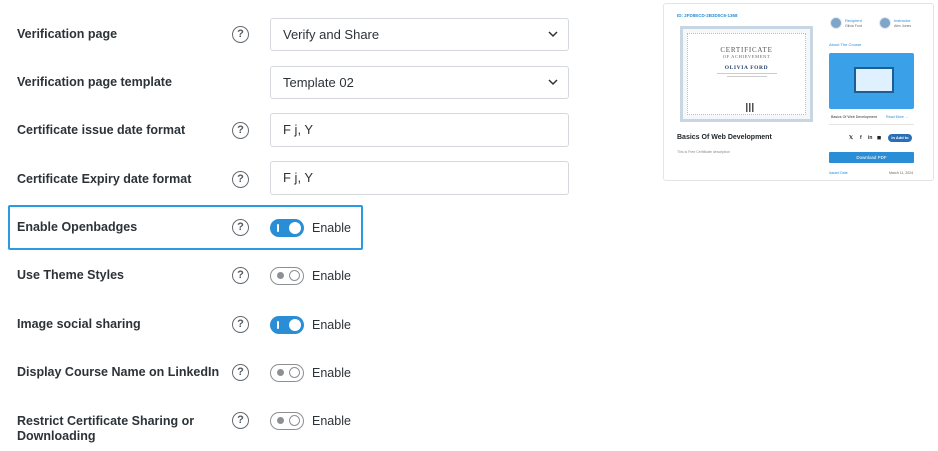  I want to click on course-image, so click(871, 81).